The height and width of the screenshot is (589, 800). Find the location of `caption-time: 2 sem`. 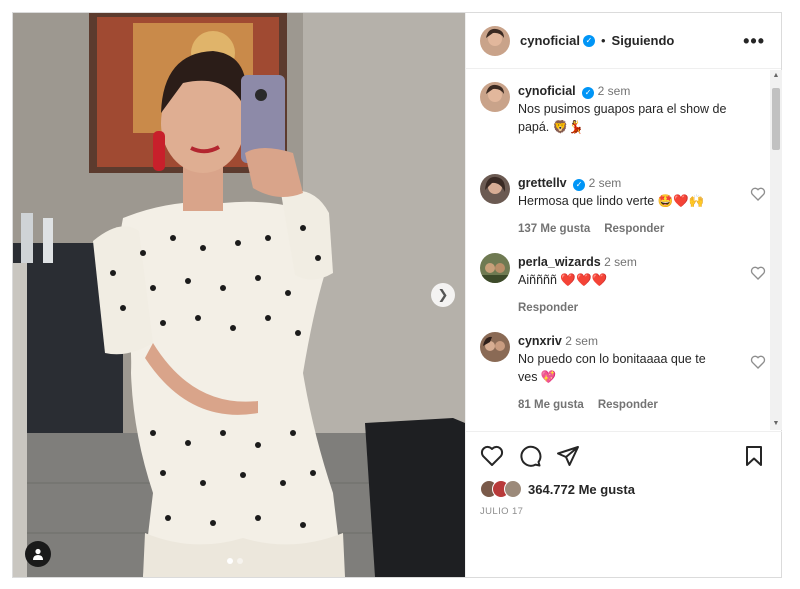

caption-time: 2 sem is located at coordinates (614, 91).